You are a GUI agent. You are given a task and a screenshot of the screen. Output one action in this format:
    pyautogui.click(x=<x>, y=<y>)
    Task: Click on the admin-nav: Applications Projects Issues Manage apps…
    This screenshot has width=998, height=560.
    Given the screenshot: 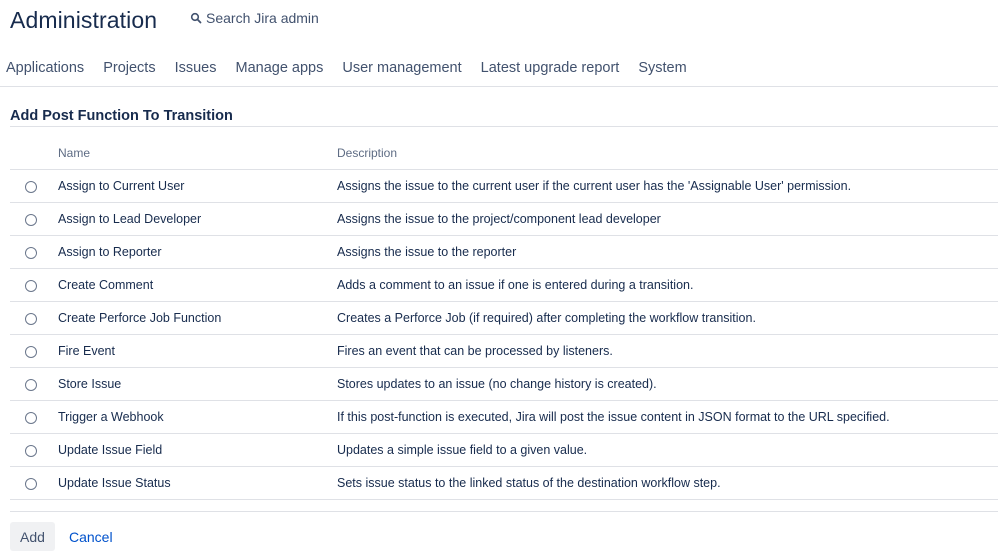 What is the action you would take?
    pyautogui.click(x=356, y=68)
    